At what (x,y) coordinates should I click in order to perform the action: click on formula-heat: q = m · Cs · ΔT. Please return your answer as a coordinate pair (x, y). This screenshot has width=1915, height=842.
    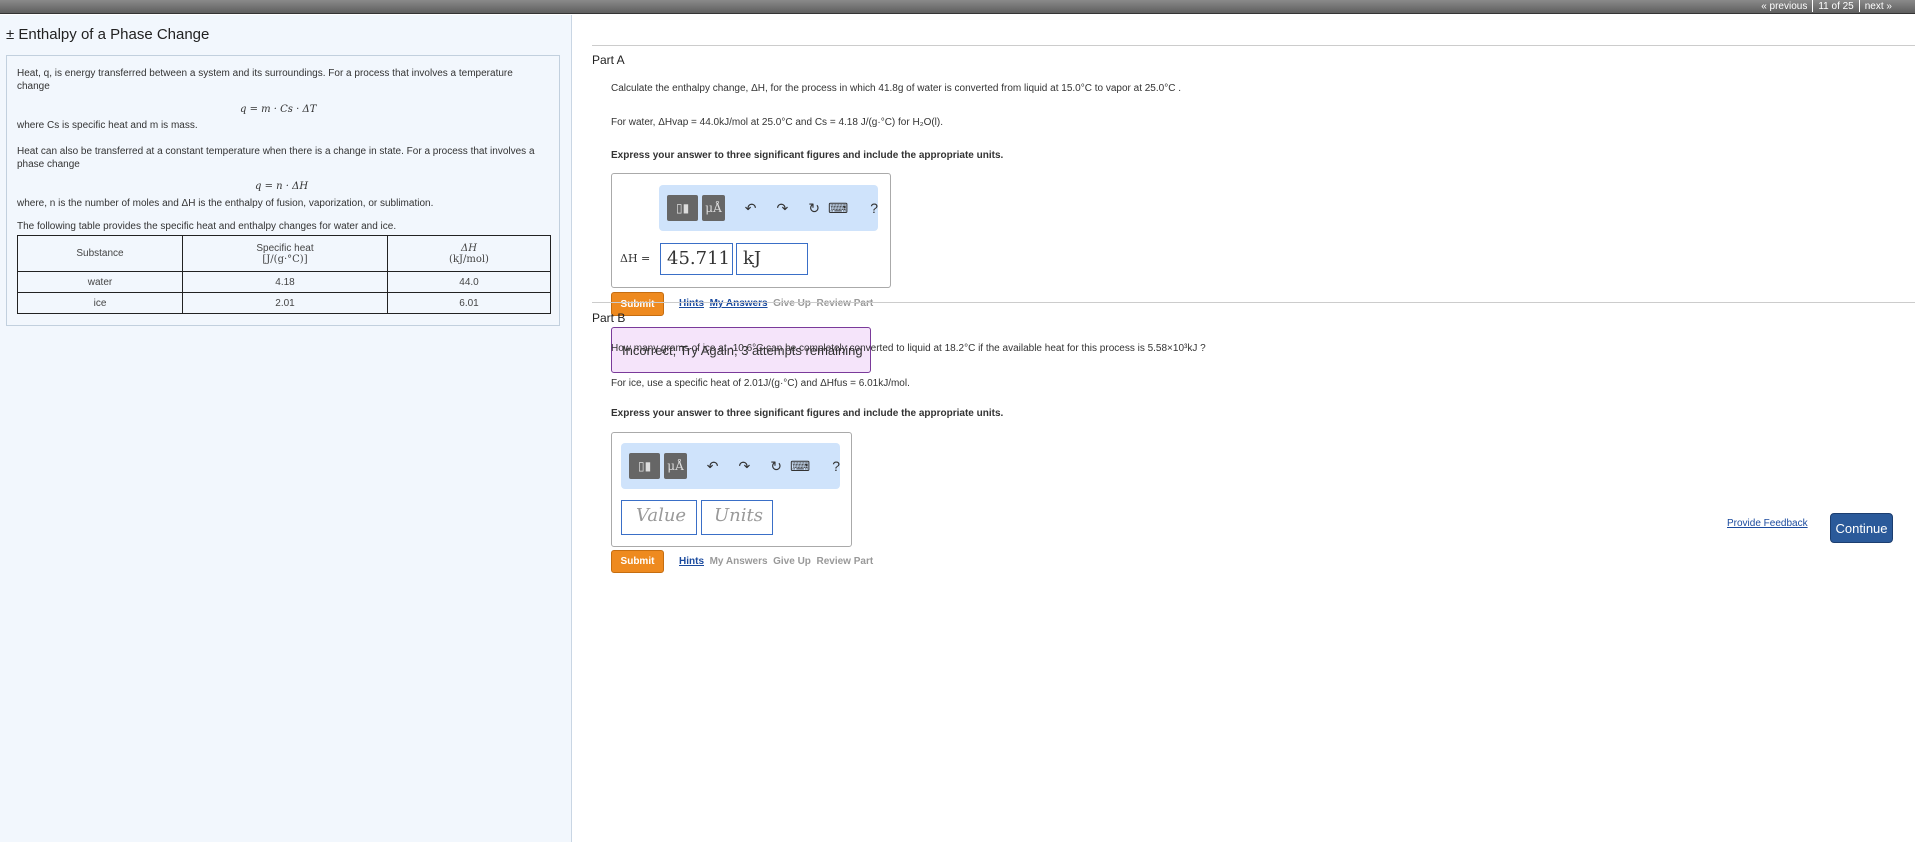
    Looking at the image, I should click on (278, 109).